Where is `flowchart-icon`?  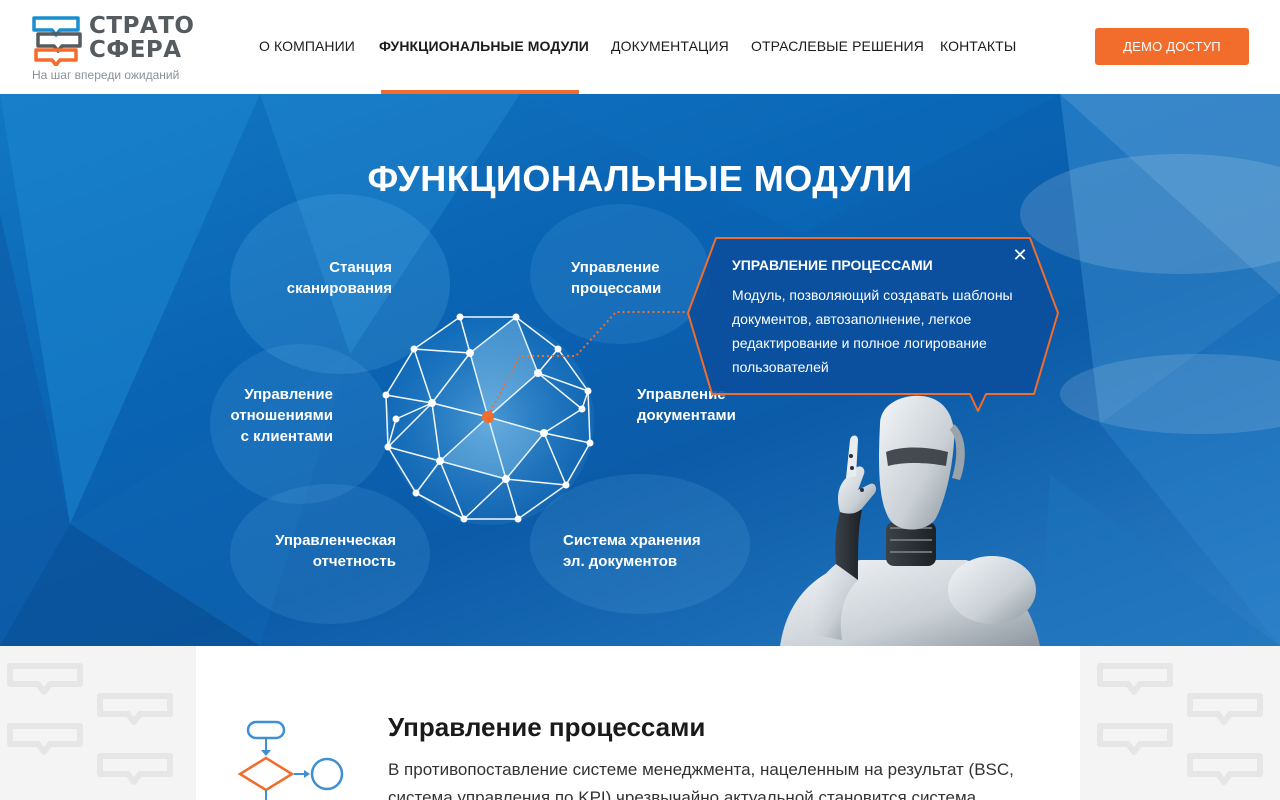 flowchart-icon is located at coordinates (290, 760).